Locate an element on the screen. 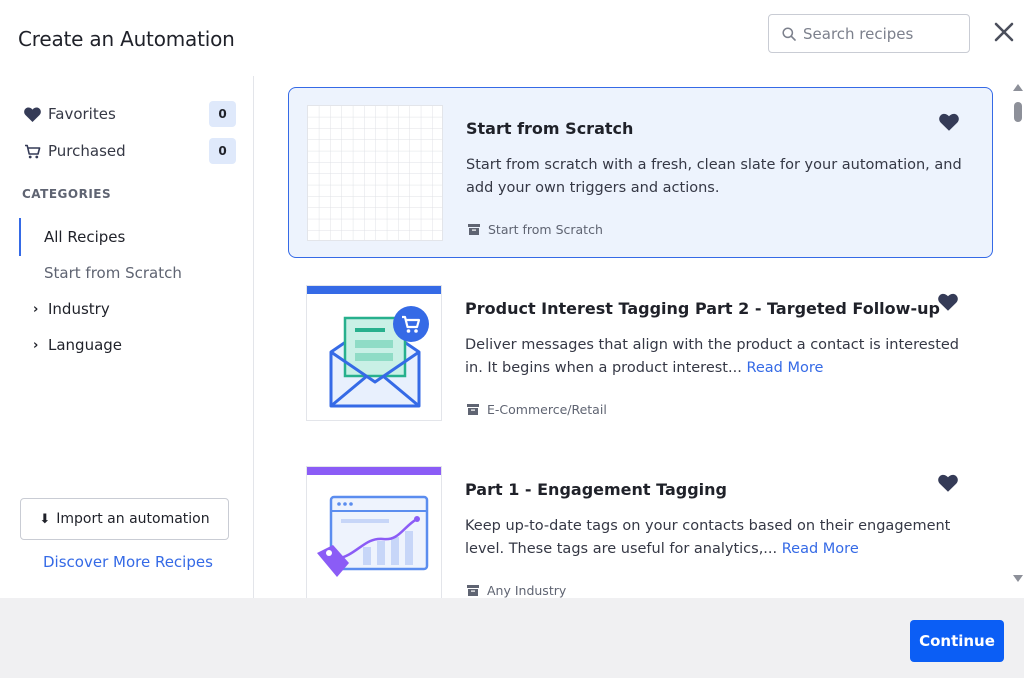 This screenshot has height=678, width=1024. purchased-count-badge: 0 is located at coordinates (222, 151).